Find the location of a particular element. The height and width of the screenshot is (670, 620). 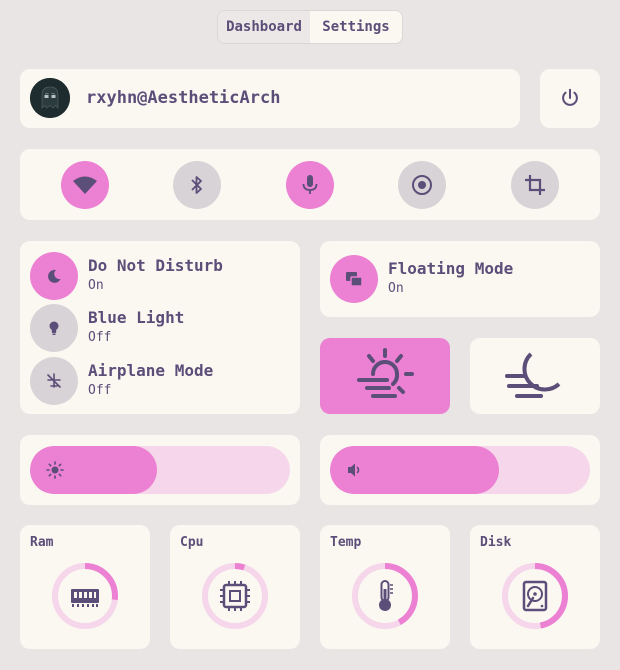

lightbulb-icon is located at coordinates (54, 328).